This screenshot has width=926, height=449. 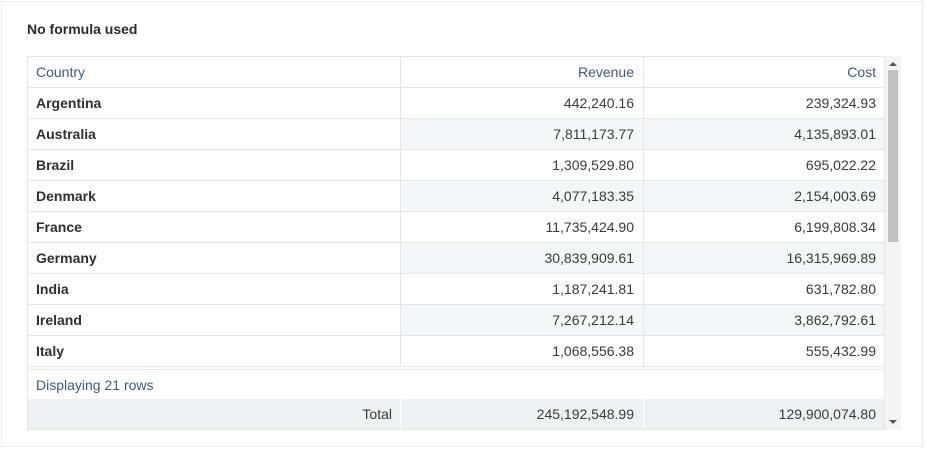 What do you see at coordinates (763, 258) in the screenshot?
I see `cost-cell: 16,315,969.89` at bounding box center [763, 258].